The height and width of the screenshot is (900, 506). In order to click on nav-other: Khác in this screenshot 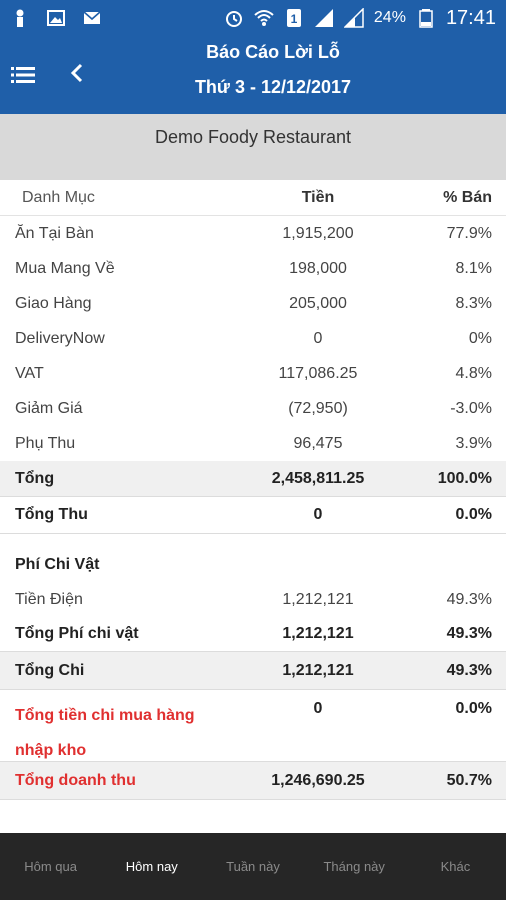, I will do `click(455, 866)`.